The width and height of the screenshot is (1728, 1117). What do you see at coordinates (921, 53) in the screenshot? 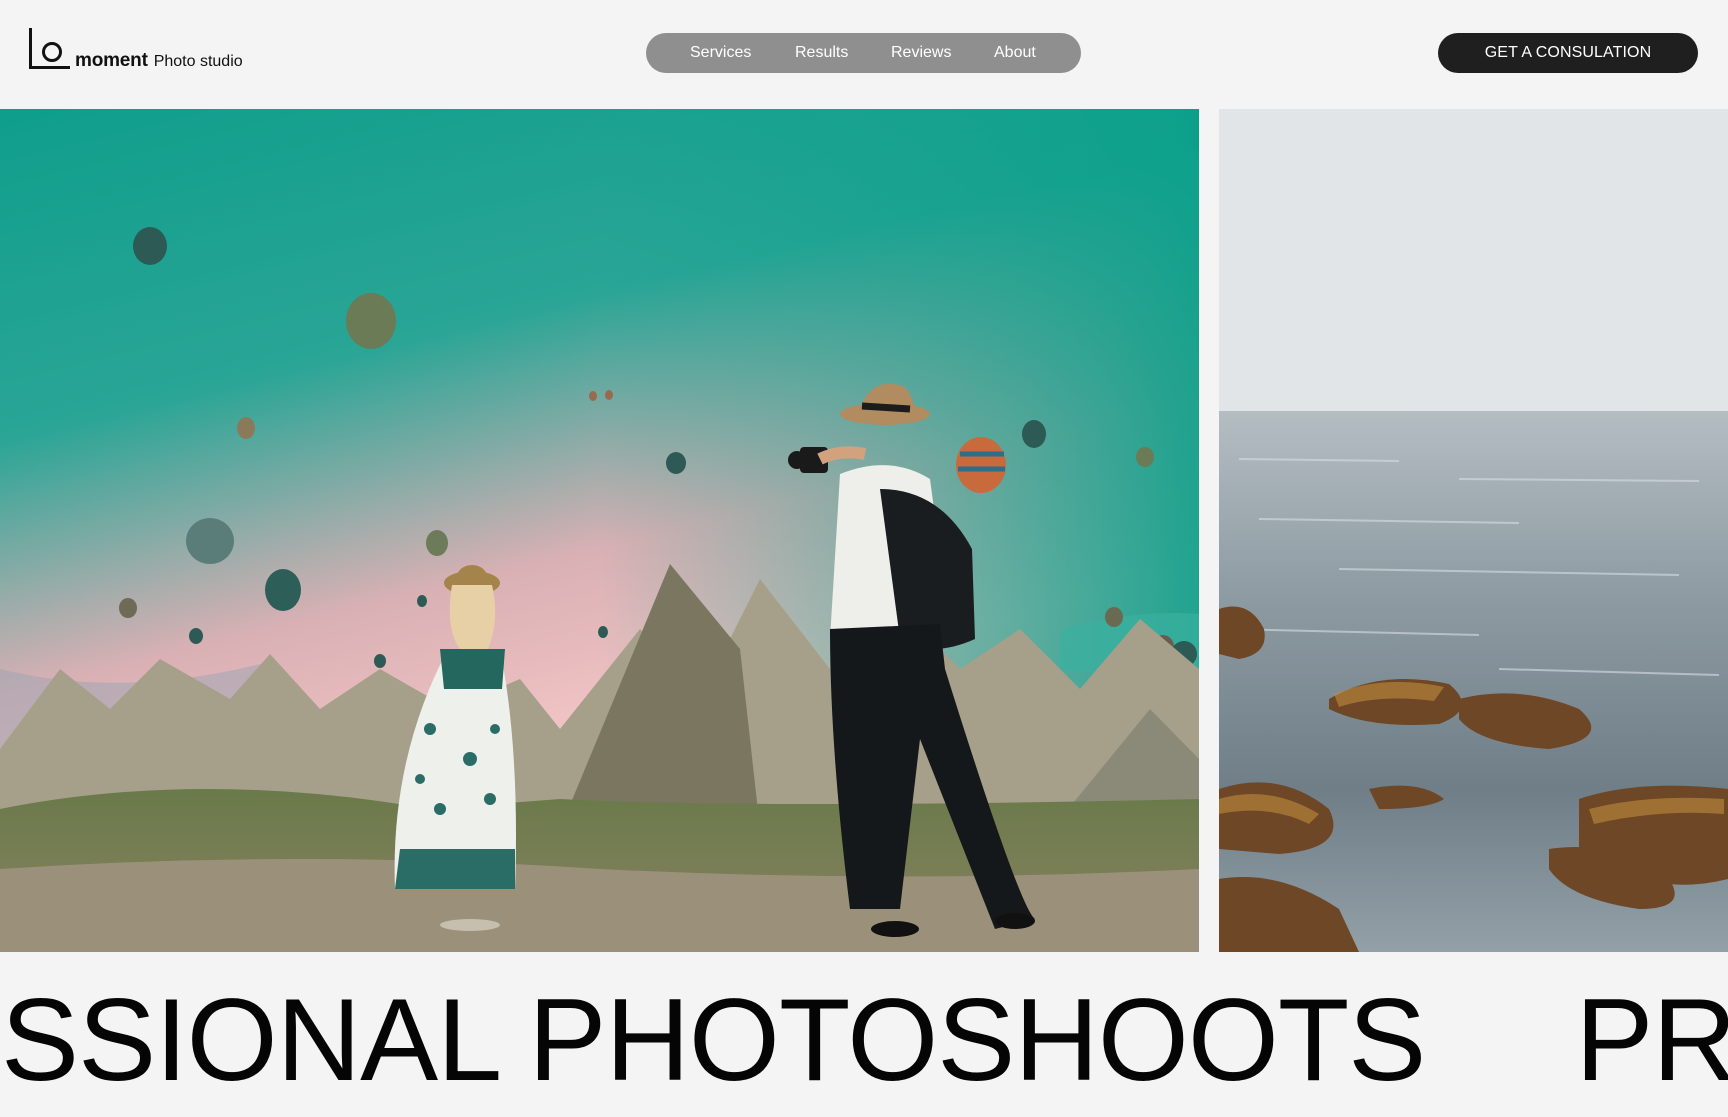
I see `nav-item-reviews: Reviews` at bounding box center [921, 53].